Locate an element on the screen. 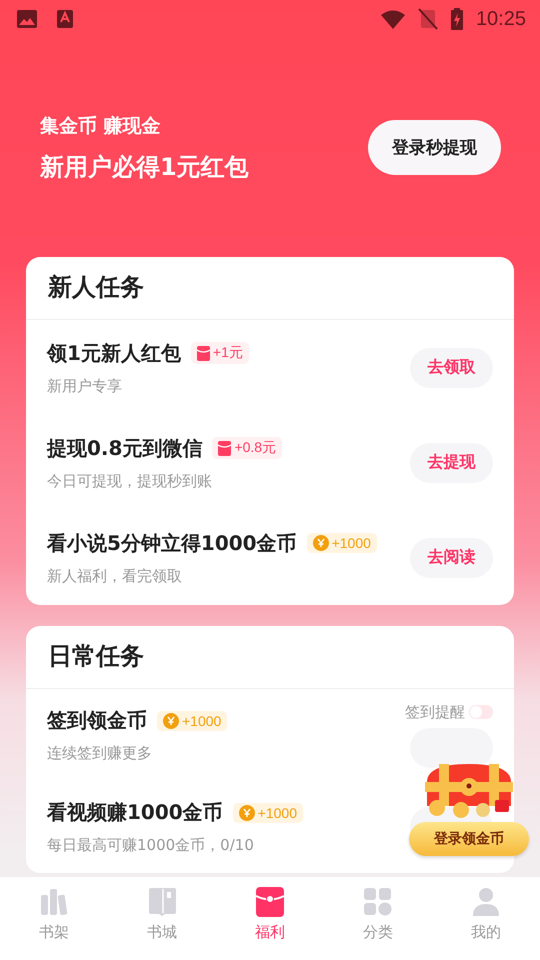 The width and height of the screenshot is (540, 960). grid-icon is located at coordinates (378, 902).